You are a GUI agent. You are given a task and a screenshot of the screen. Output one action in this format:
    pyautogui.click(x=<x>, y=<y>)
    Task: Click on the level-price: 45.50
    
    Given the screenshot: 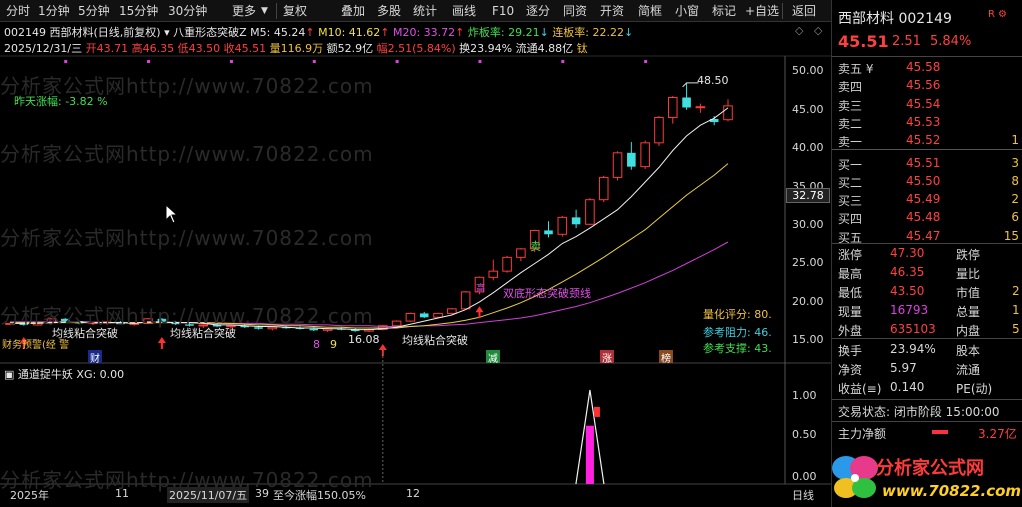 What is the action you would take?
    pyautogui.click(x=923, y=180)
    